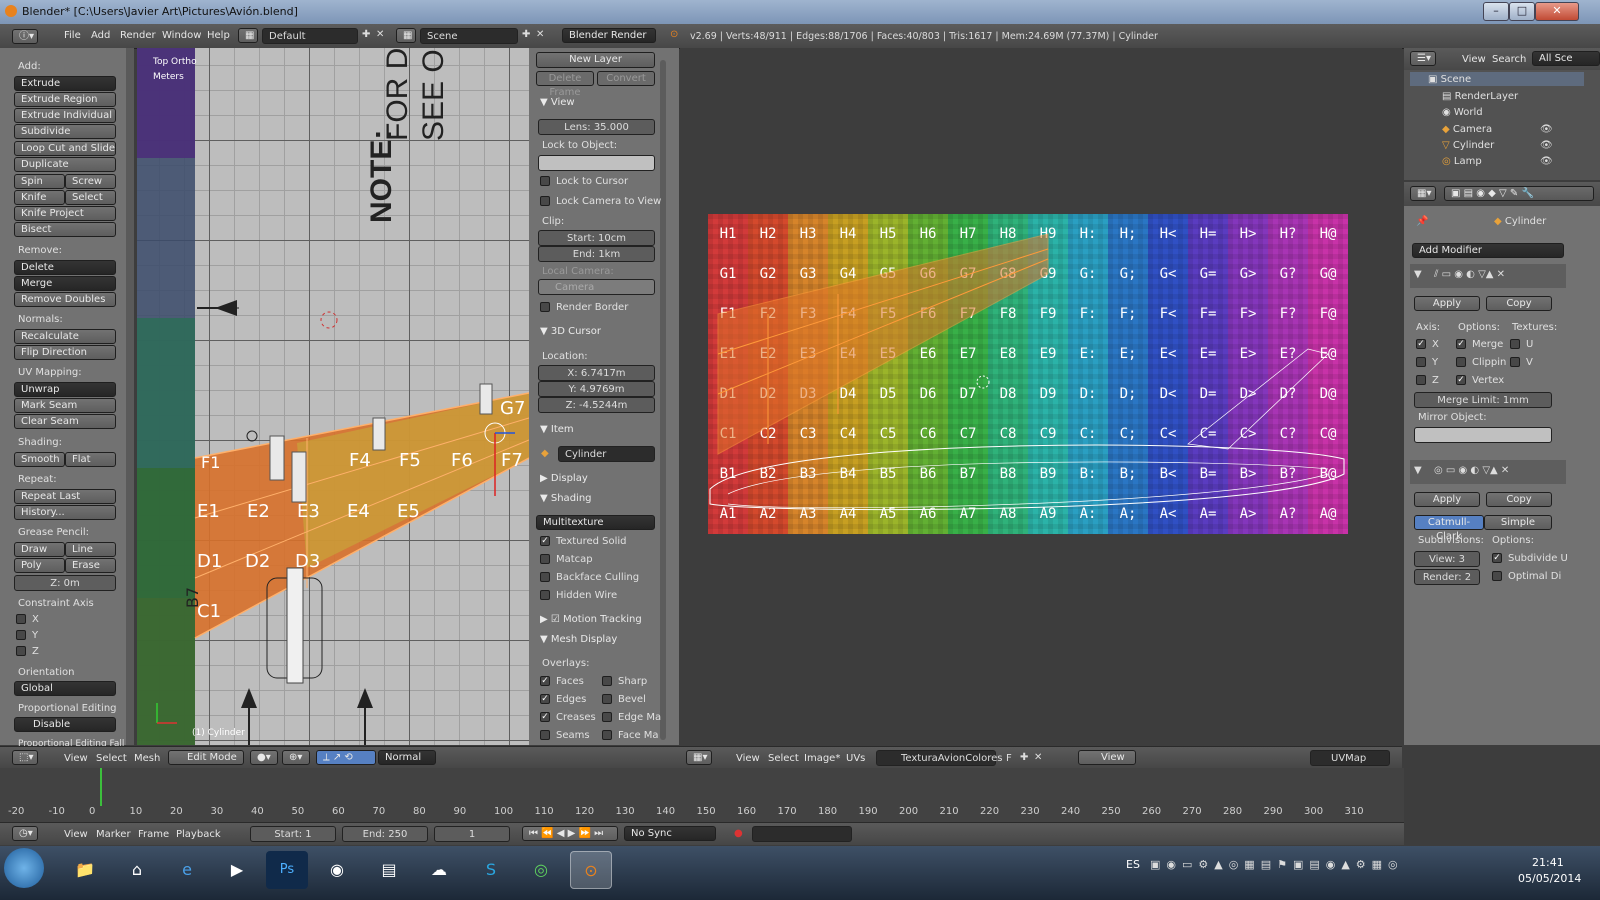 This screenshot has height=900, width=1600. Describe the element at coordinates (101, 787) in the screenshot. I see `current-frame-marker` at that location.